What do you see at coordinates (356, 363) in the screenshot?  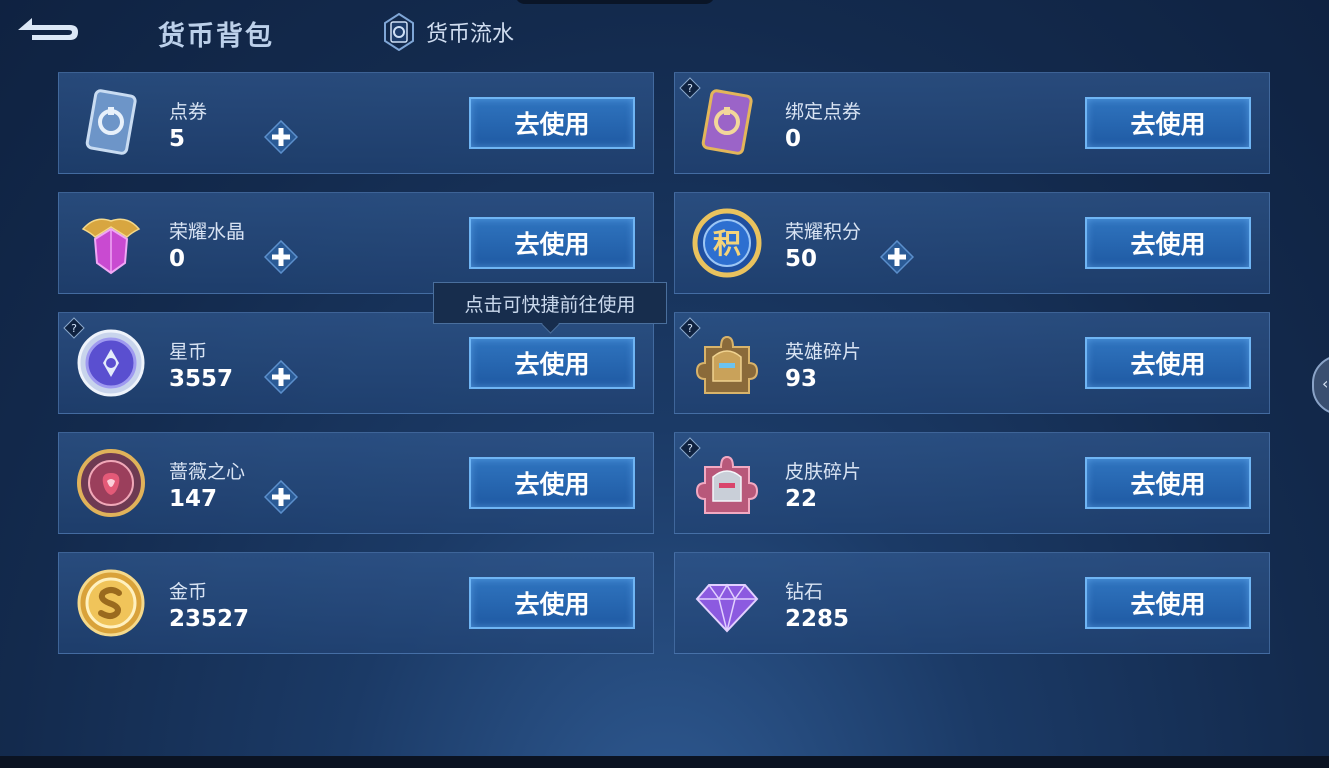 I see `currency-card-star-coin: ? 星币 3557 去使用` at bounding box center [356, 363].